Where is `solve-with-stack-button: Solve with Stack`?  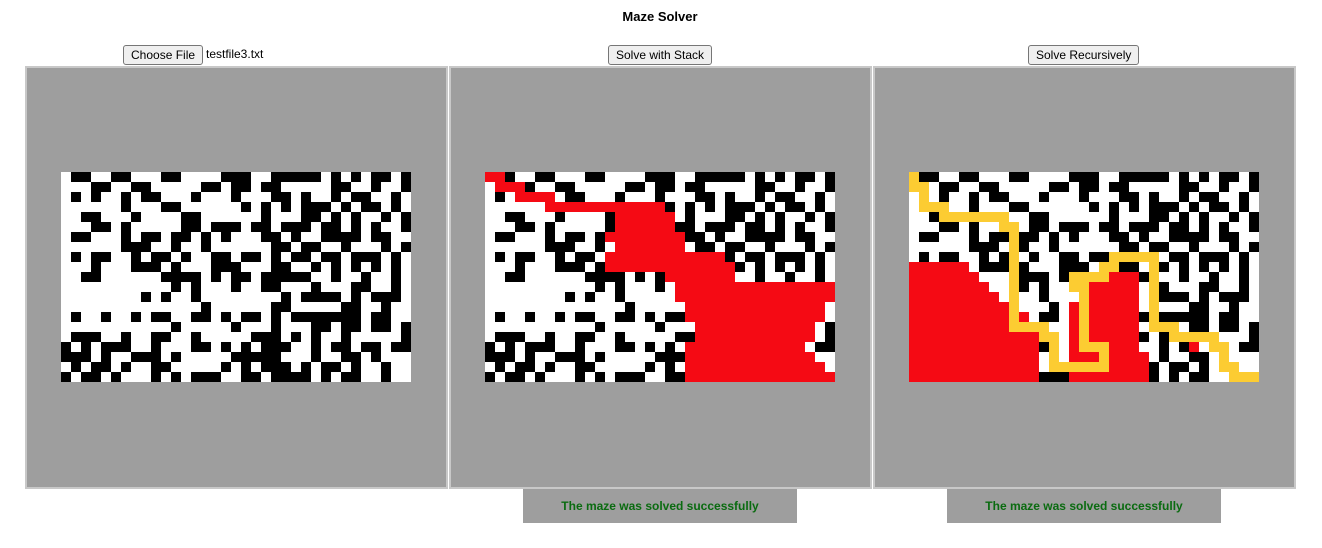
solve-with-stack-button: Solve with Stack is located at coordinates (660, 55).